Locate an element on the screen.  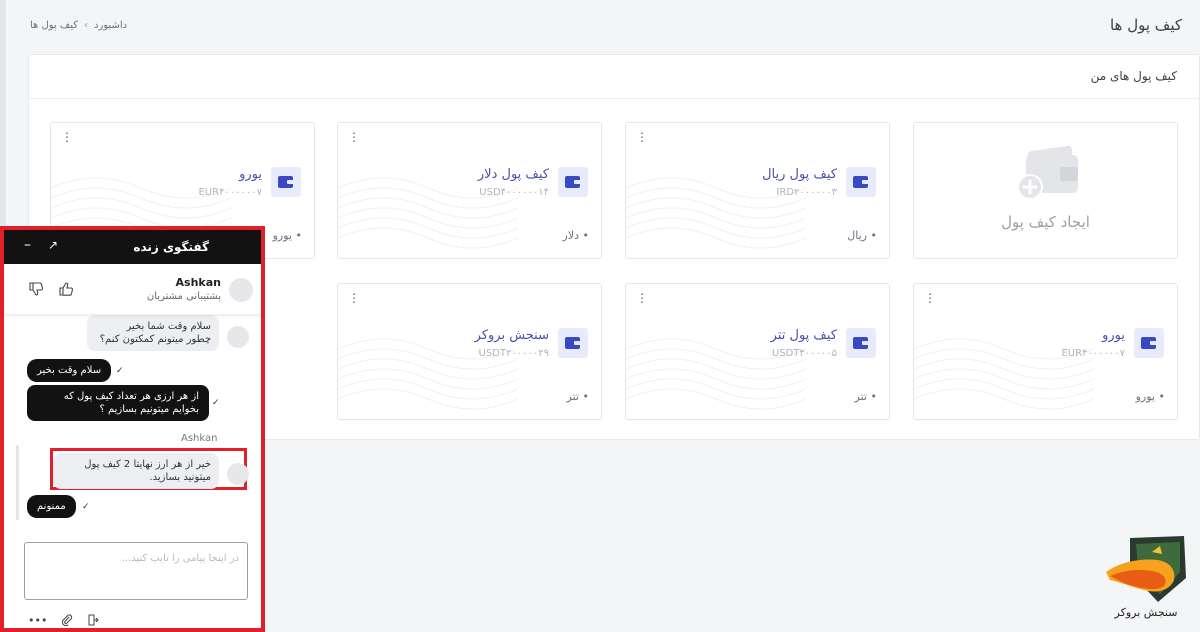
page-title: کیف پول ها is located at coordinates (1145, 25).